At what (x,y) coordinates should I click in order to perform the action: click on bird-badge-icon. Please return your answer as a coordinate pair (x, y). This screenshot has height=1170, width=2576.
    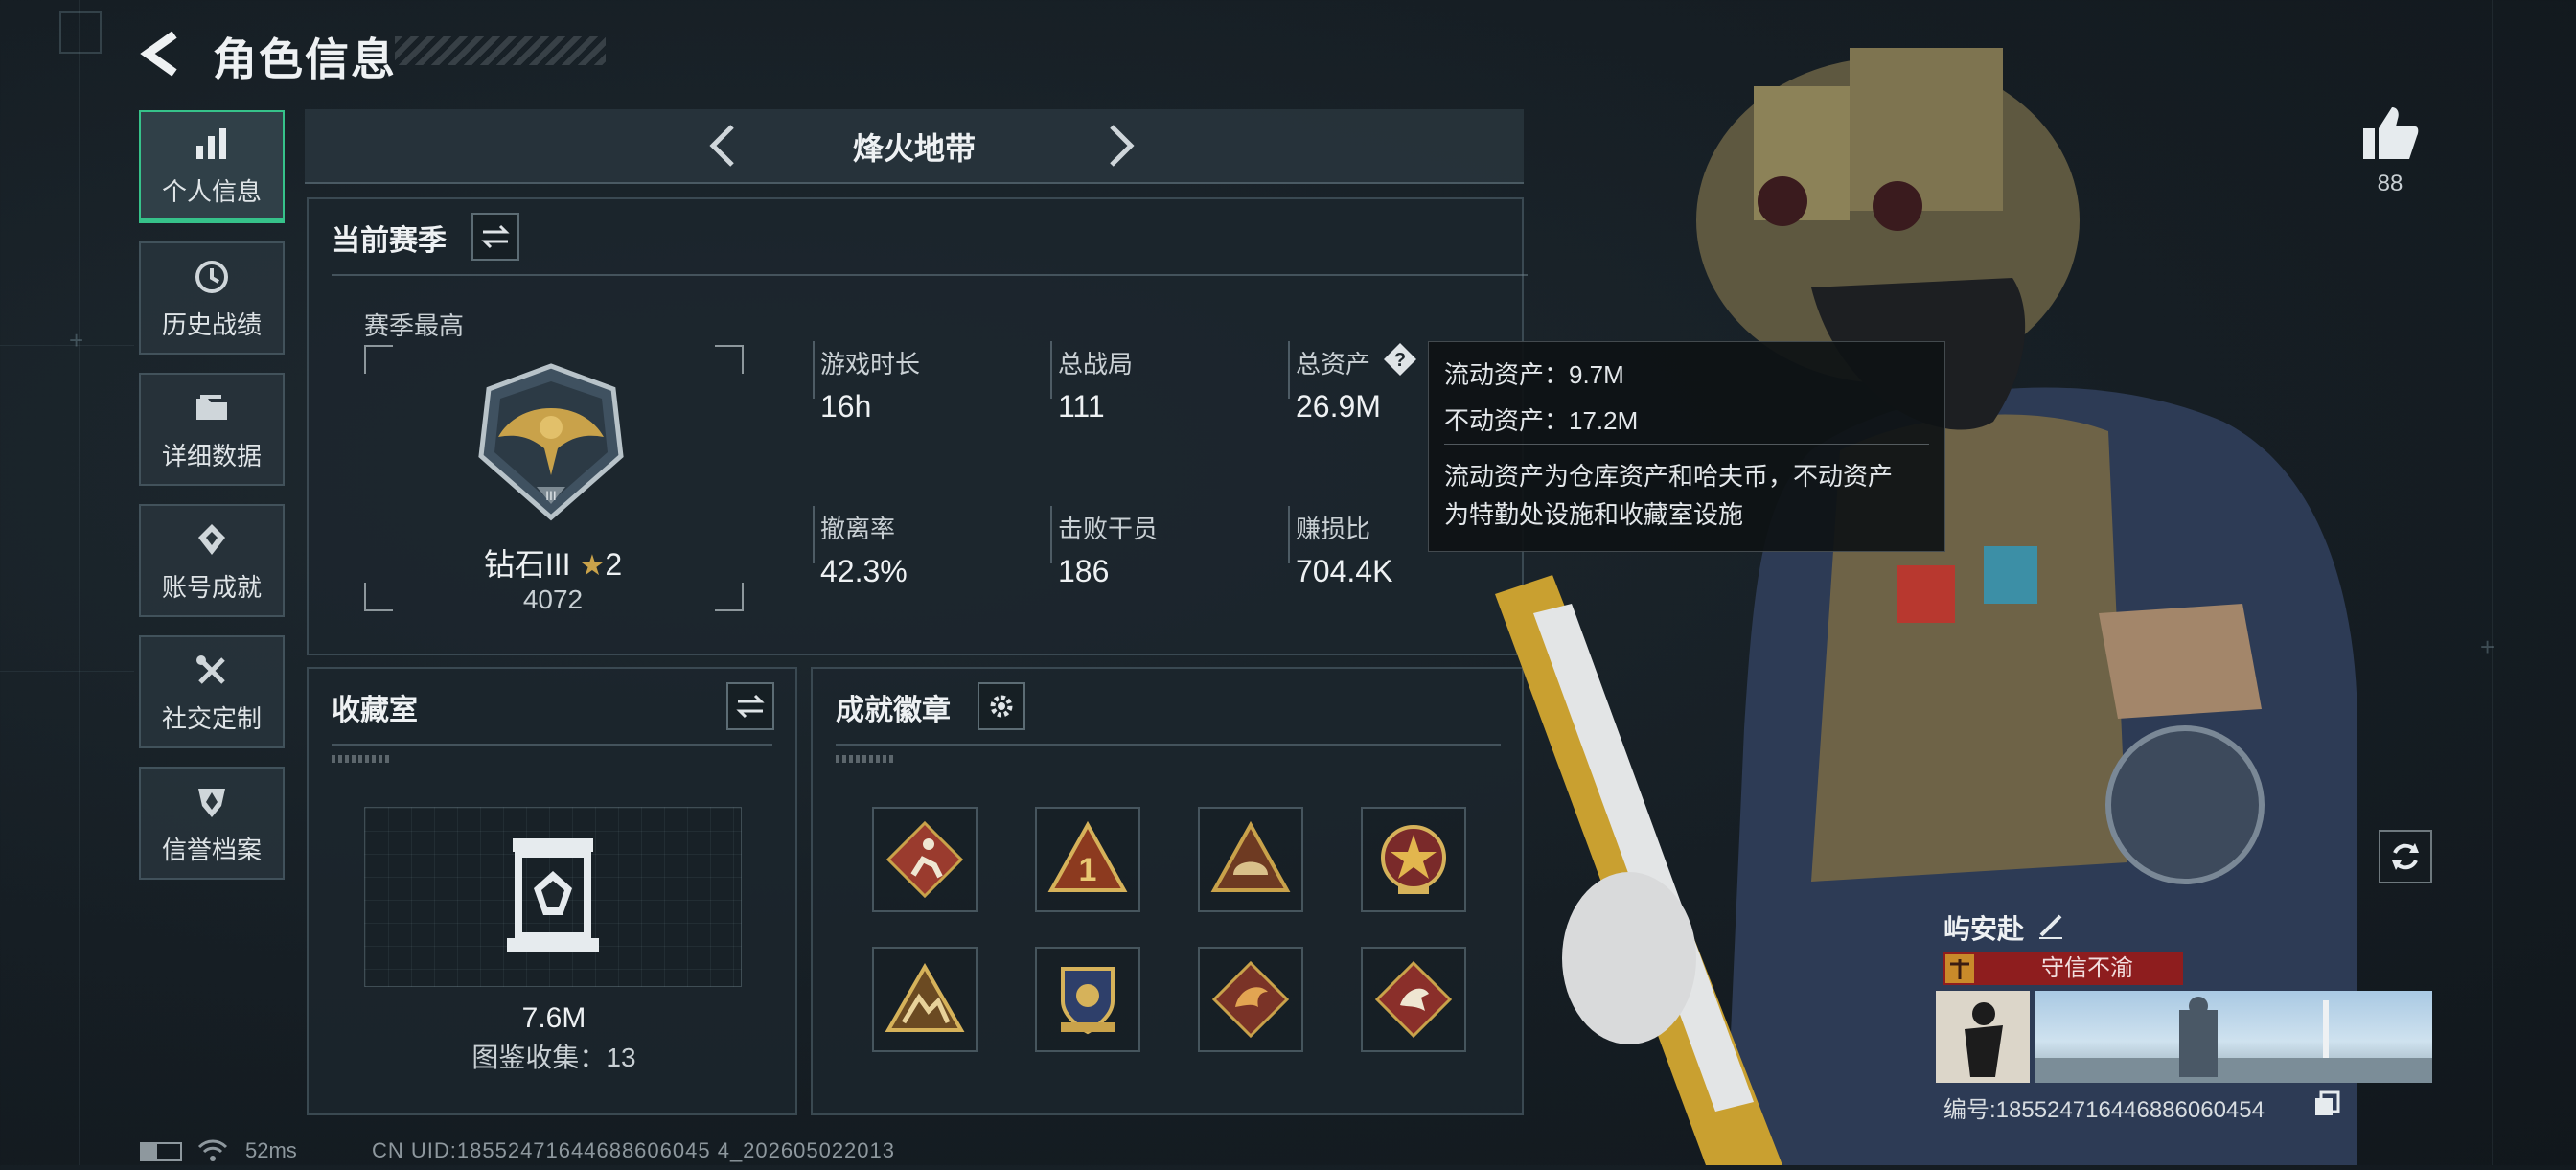
    Looking at the image, I should click on (1413, 1000).